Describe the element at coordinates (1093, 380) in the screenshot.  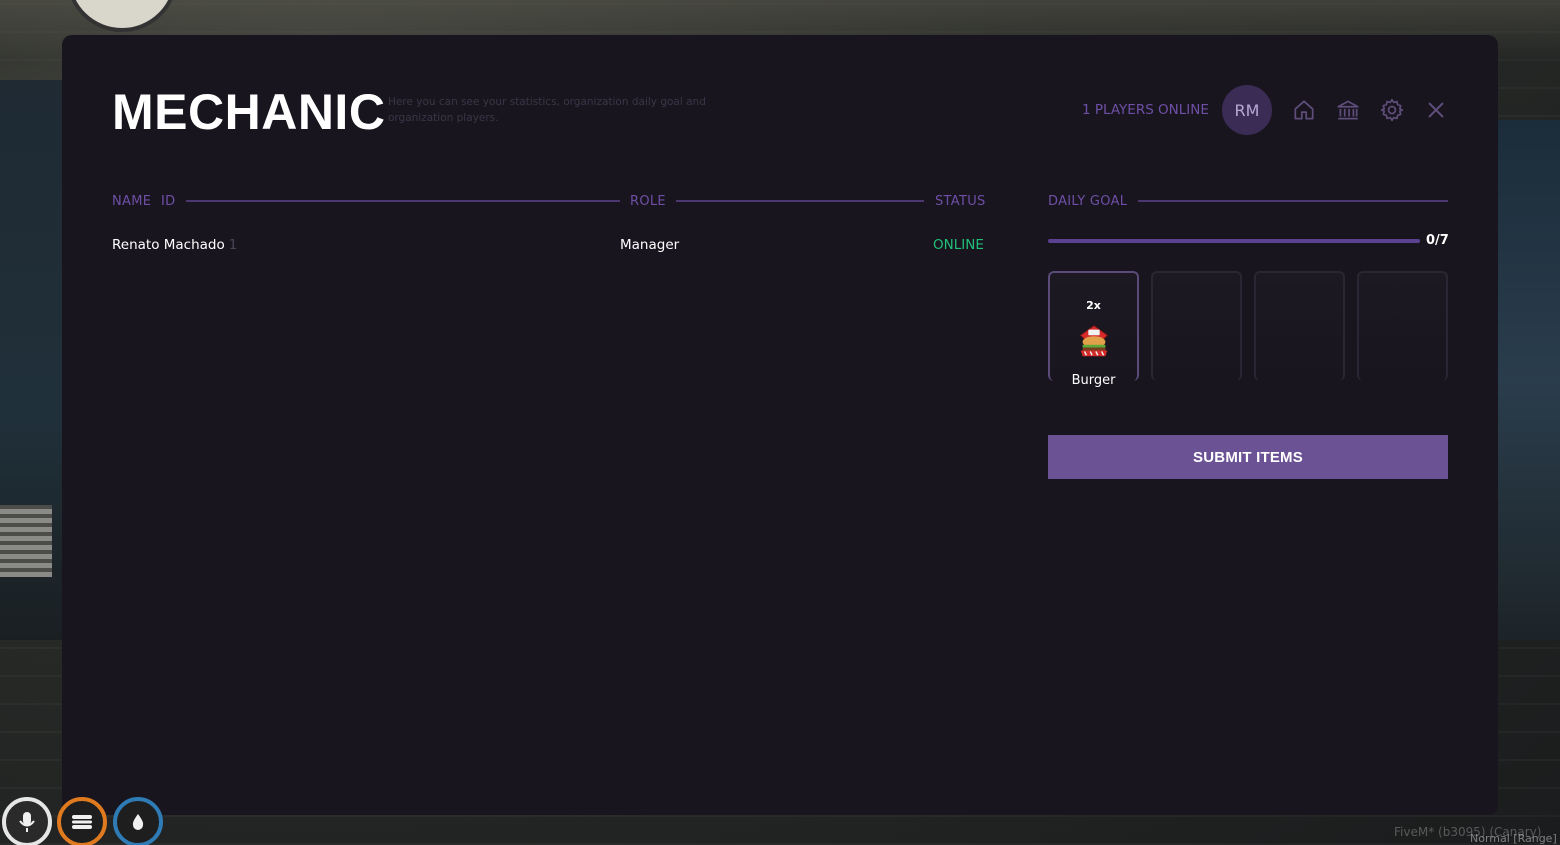
I see `item-name: Burger` at that location.